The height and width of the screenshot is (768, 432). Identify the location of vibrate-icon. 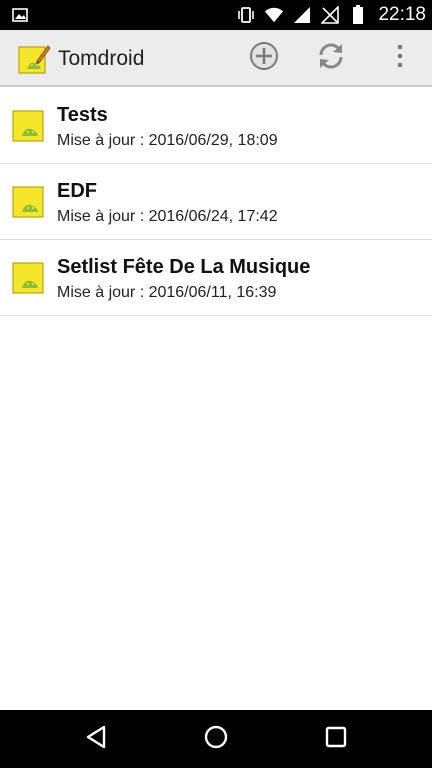
(246, 15).